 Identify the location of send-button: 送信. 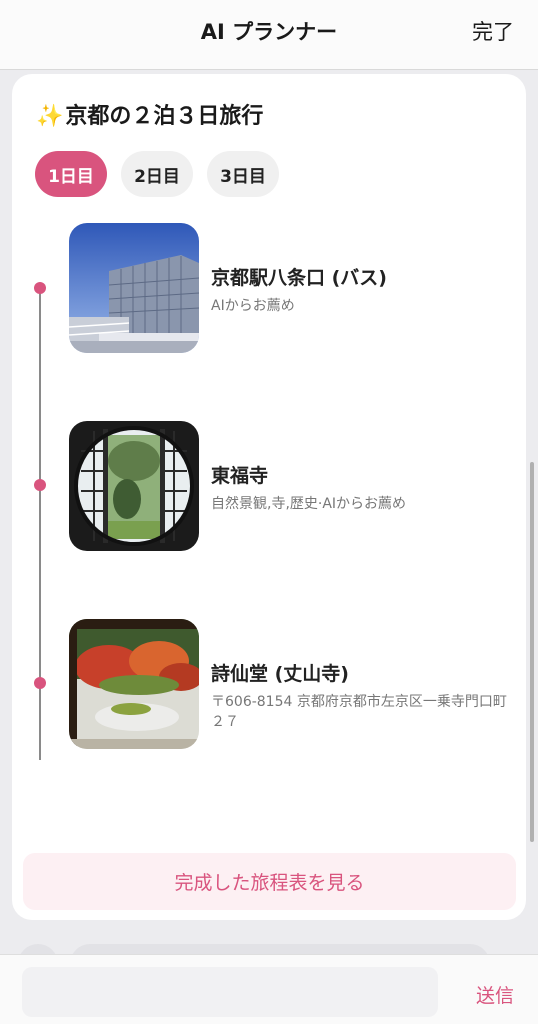
(495, 994).